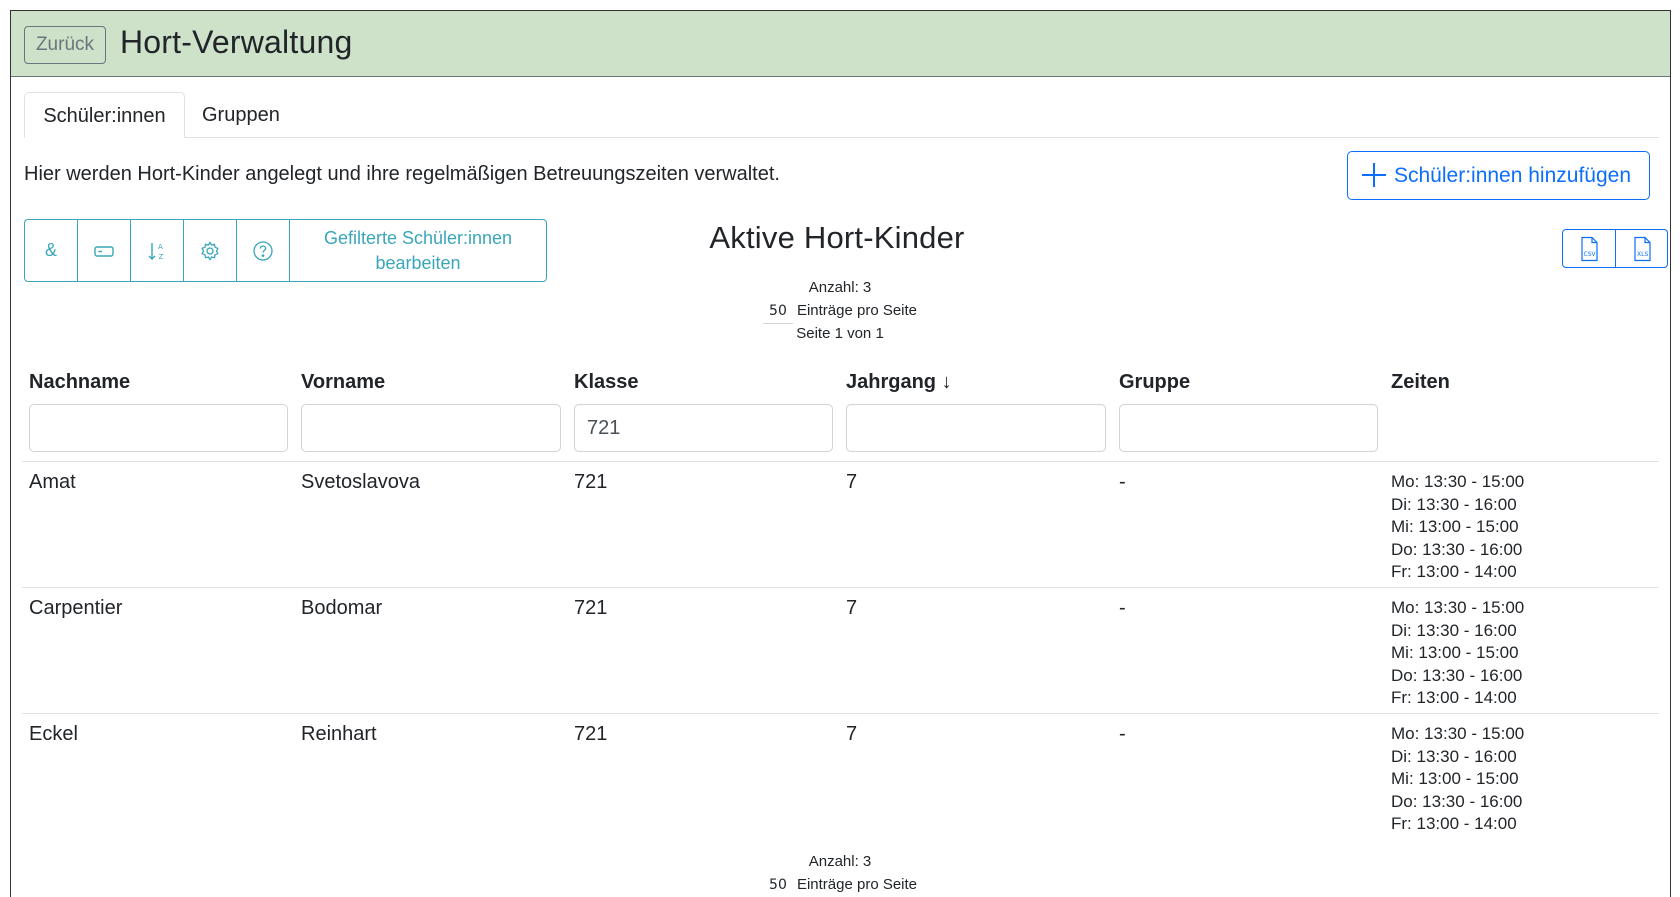 The image size is (1680, 897). Describe the element at coordinates (339, 734) in the screenshot. I see `cell-vorname: Reinhart` at that location.